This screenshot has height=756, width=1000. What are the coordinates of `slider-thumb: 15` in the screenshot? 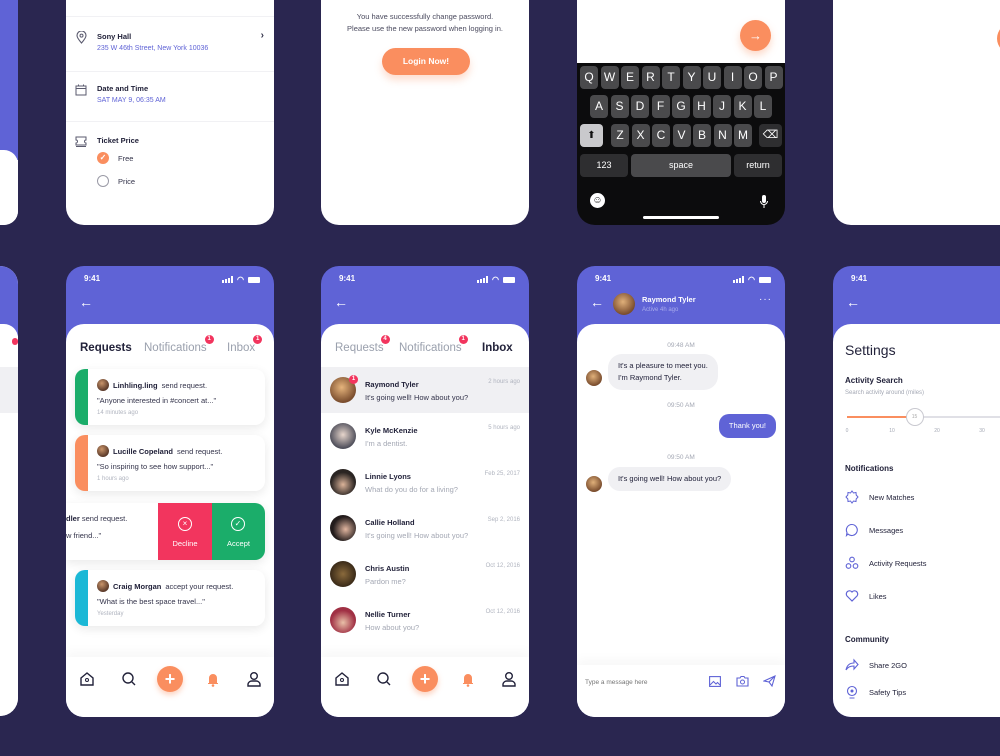 It's located at (914, 417).